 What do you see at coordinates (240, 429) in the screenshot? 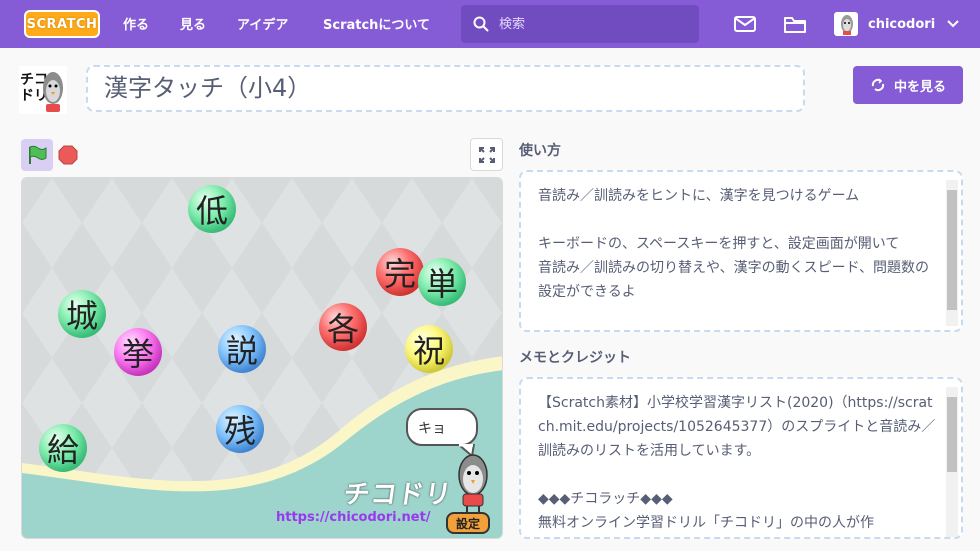
I see `kanji-ball: 残` at bounding box center [240, 429].